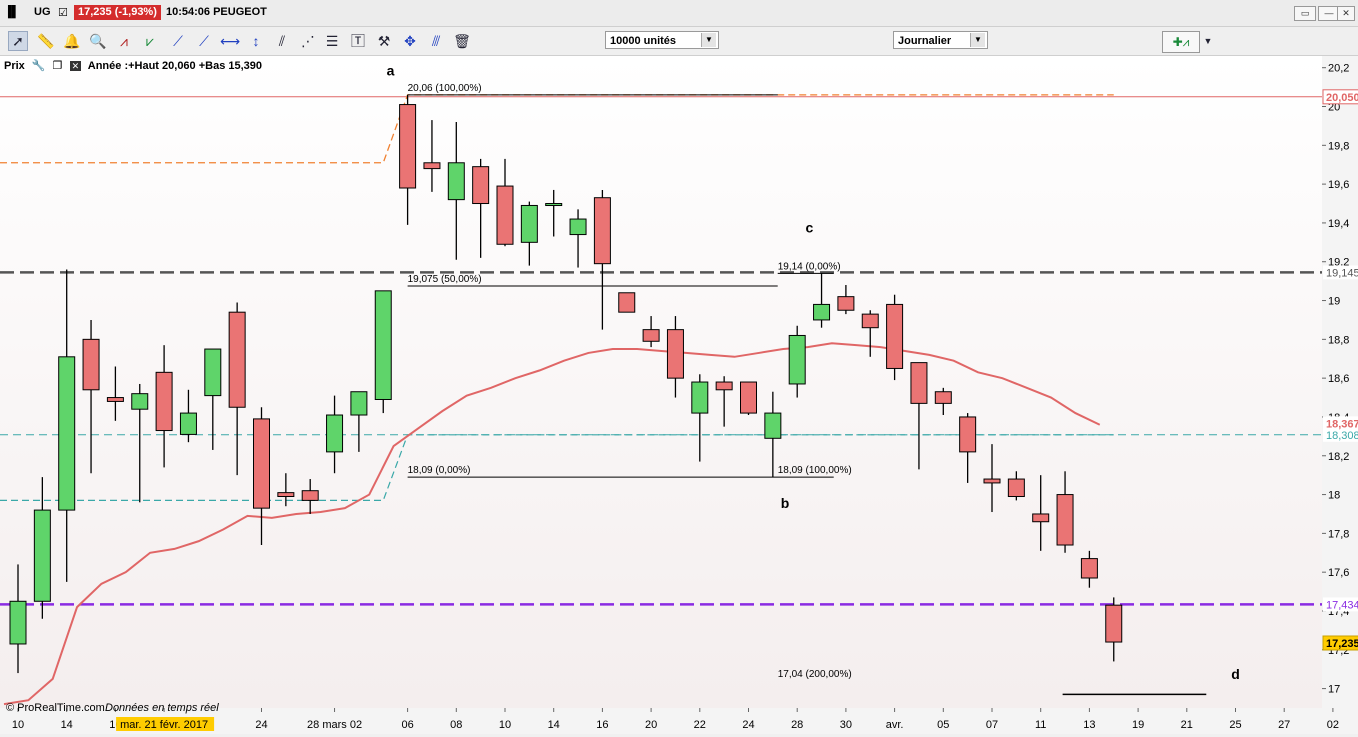 The width and height of the screenshot is (1358, 737). I want to click on checkbox-icon: ☑, so click(63, 12).